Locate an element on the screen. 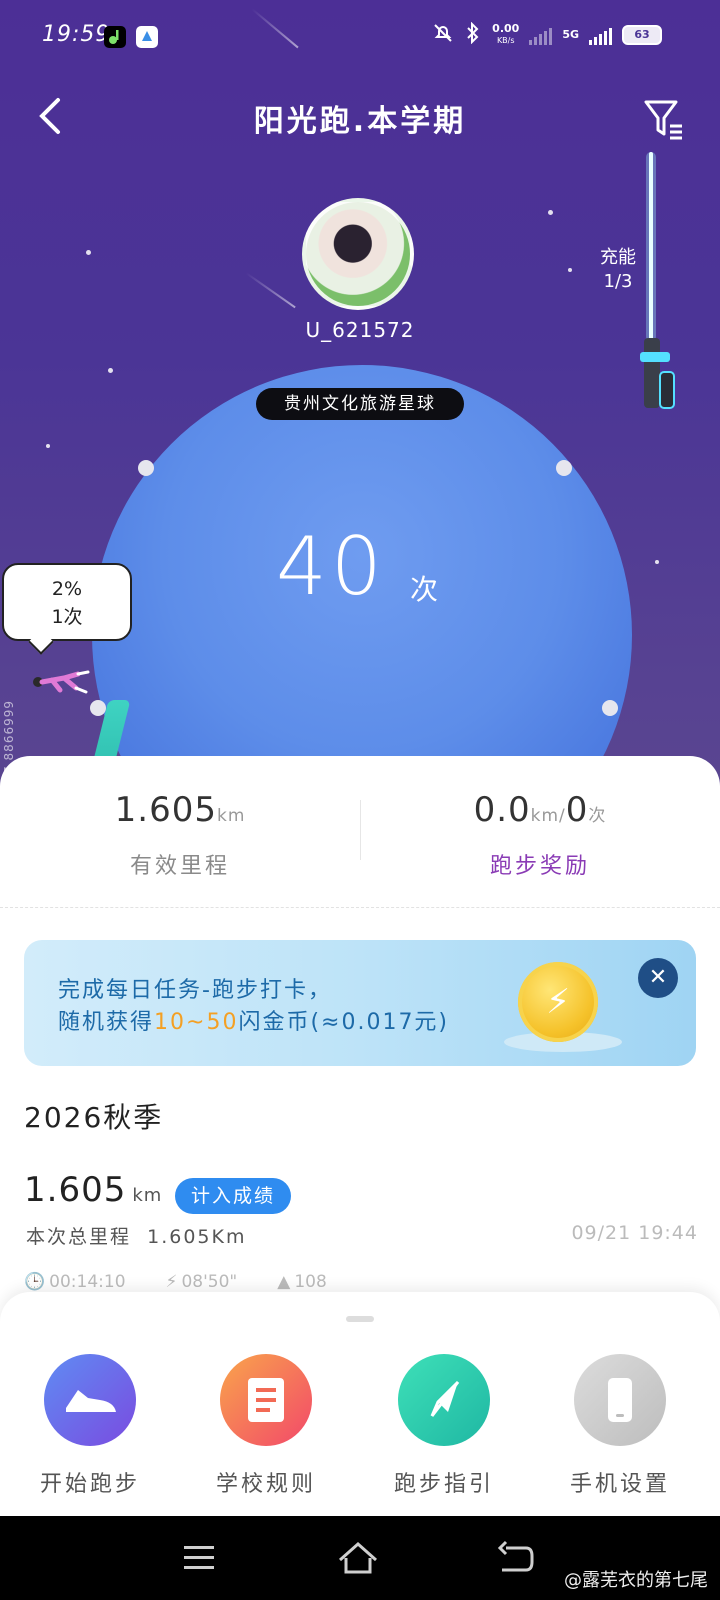 This screenshot has height=1600, width=720. stat-valid-distance: 1.605km 有效里程 is located at coordinates (180, 835).